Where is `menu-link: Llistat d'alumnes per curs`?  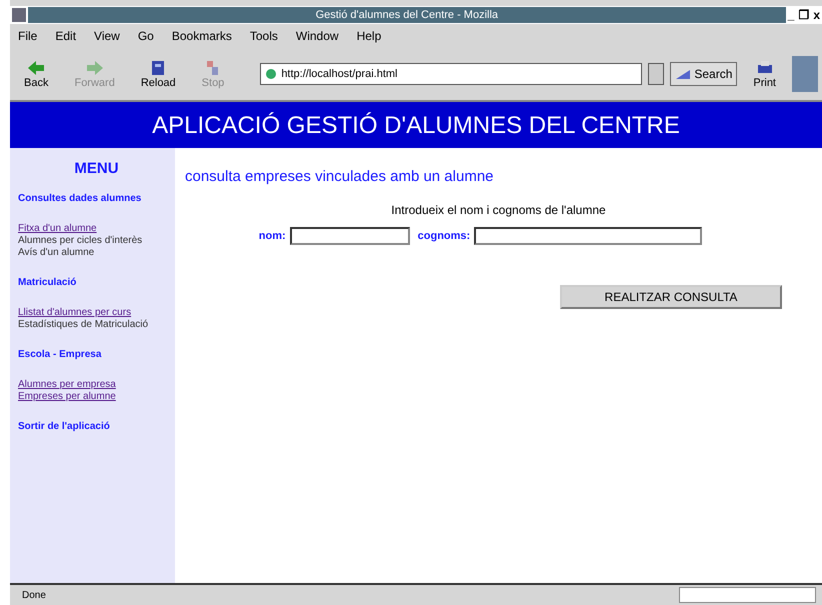 menu-link: Llistat d'alumnes per curs is located at coordinates (96, 313).